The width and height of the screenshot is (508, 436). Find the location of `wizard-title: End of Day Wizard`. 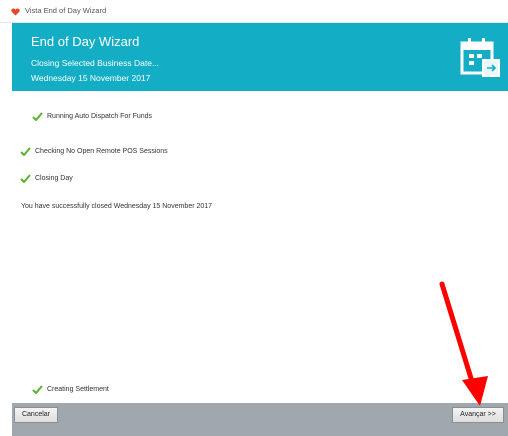

wizard-title: End of Day Wizard is located at coordinates (85, 41).